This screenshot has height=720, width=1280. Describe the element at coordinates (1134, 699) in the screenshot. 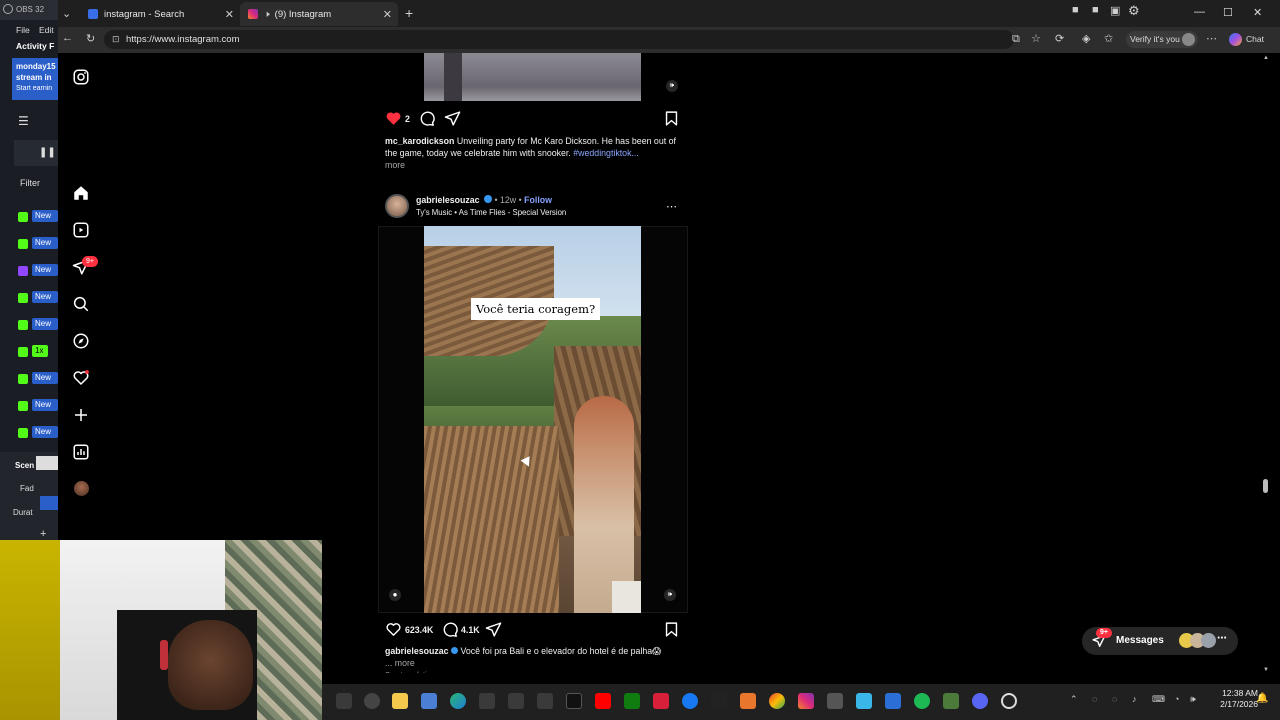

I see `microphone-icon: ♪` at that location.